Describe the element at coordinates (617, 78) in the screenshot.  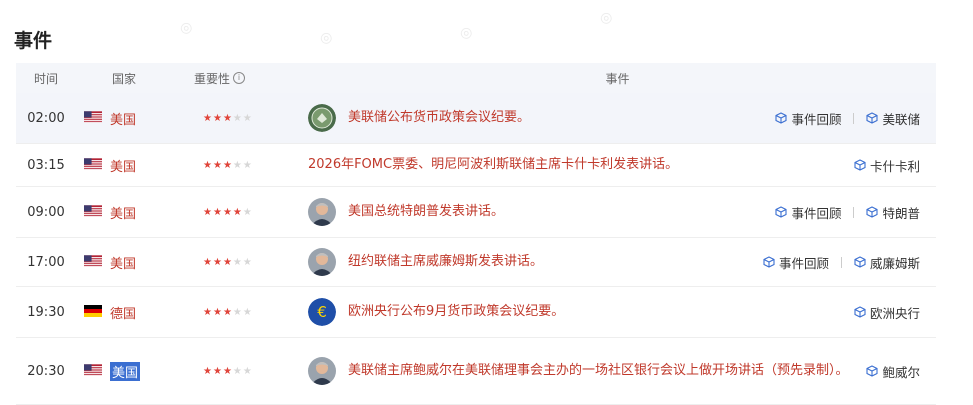
I see `header-event: 事件` at that location.